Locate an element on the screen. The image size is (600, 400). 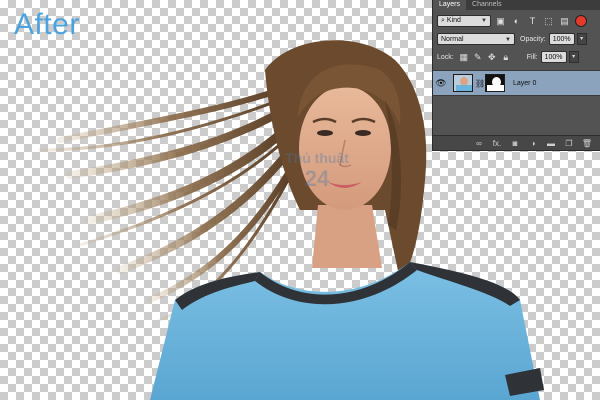
link-icon: ⛓︎ is located at coordinates (480, 83).